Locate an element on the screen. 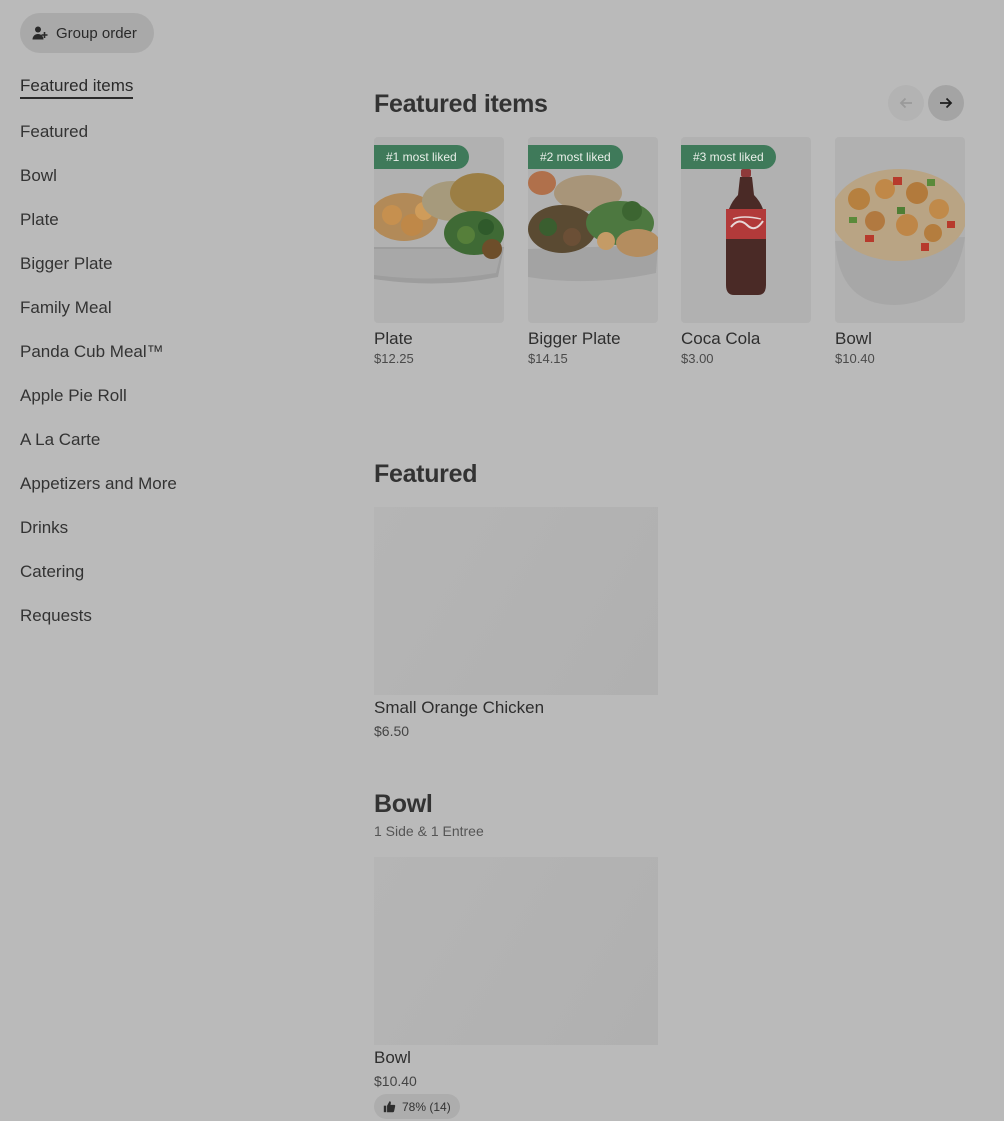 This screenshot has height=1121, width=1004. featured-card-bigger-plate: #2 most liked Bigger Plate $14.15 is located at coordinates (593, 251).